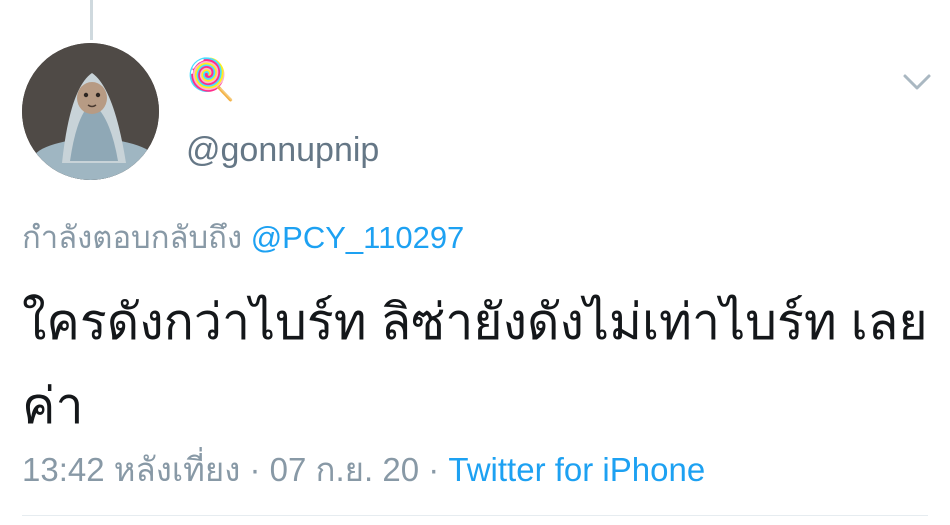 Image resolution: width=950 pixels, height=525 pixels. What do you see at coordinates (91, 20) in the screenshot?
I see `thread-connector-line` at bounding box center [91, 20].